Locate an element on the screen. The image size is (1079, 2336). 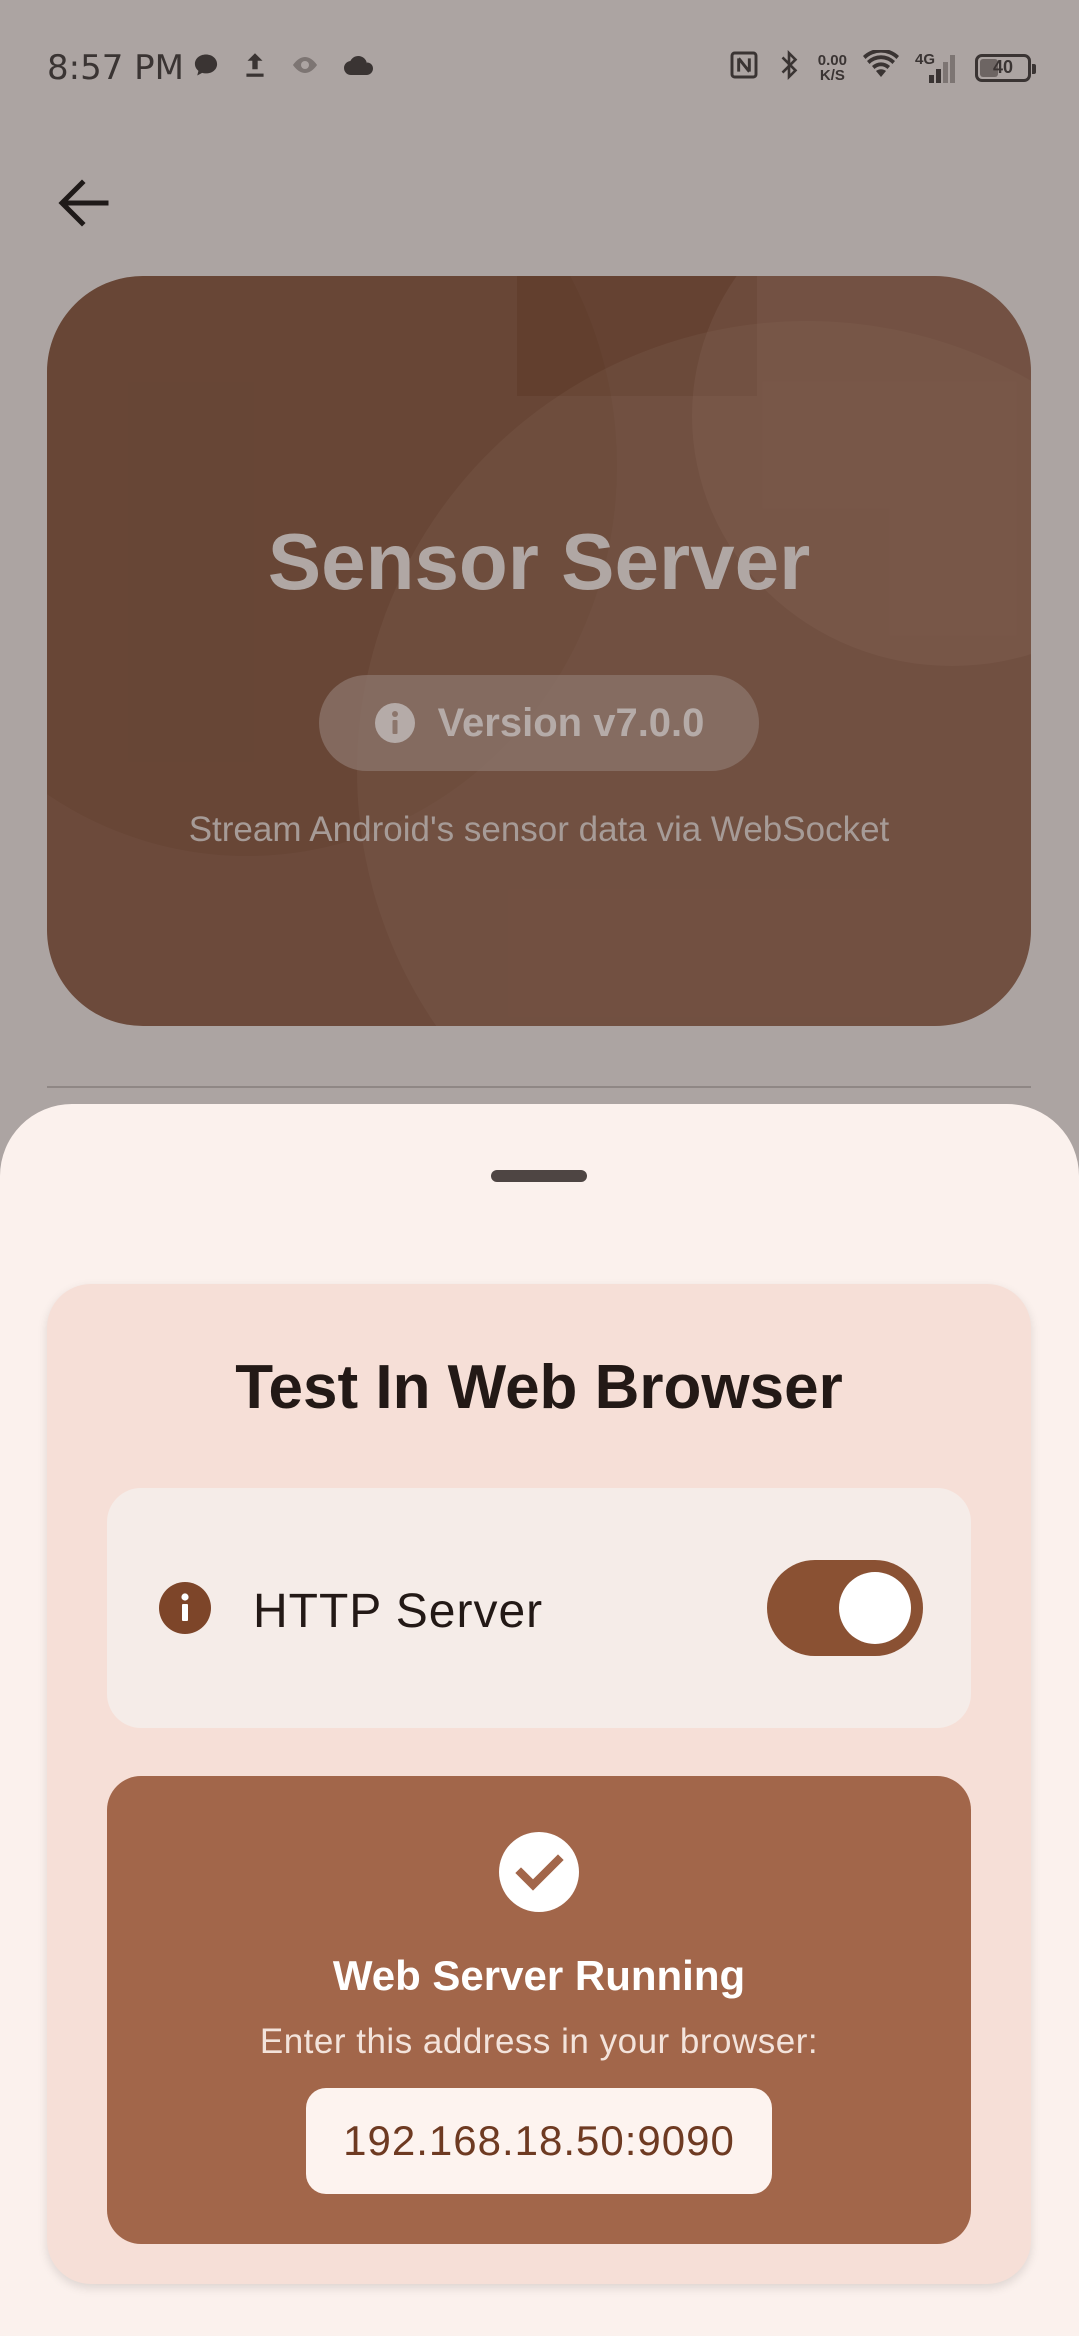
system-icons: 0.00 K/S 4G 40 is located at coordinates (882, 67).